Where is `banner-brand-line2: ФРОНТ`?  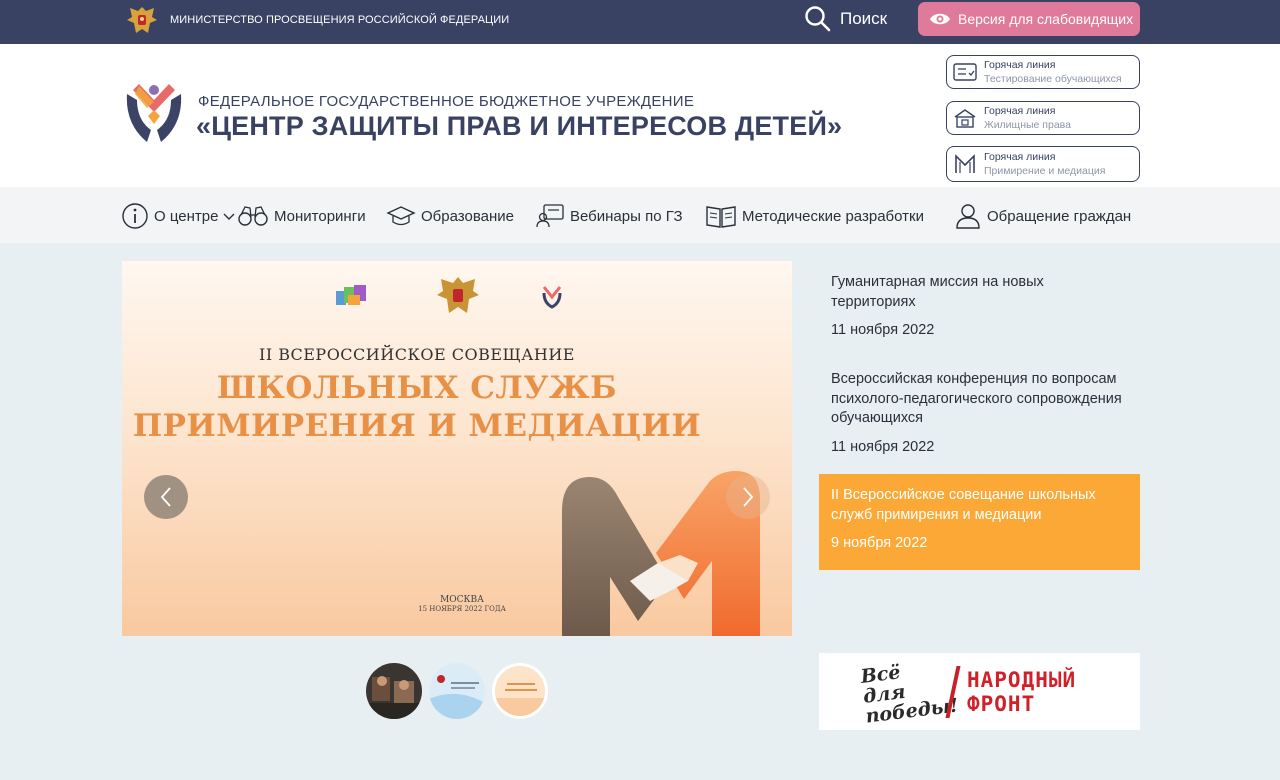
banner-brand-line2: ФРОНТ is located at coordinates (1001, 703).